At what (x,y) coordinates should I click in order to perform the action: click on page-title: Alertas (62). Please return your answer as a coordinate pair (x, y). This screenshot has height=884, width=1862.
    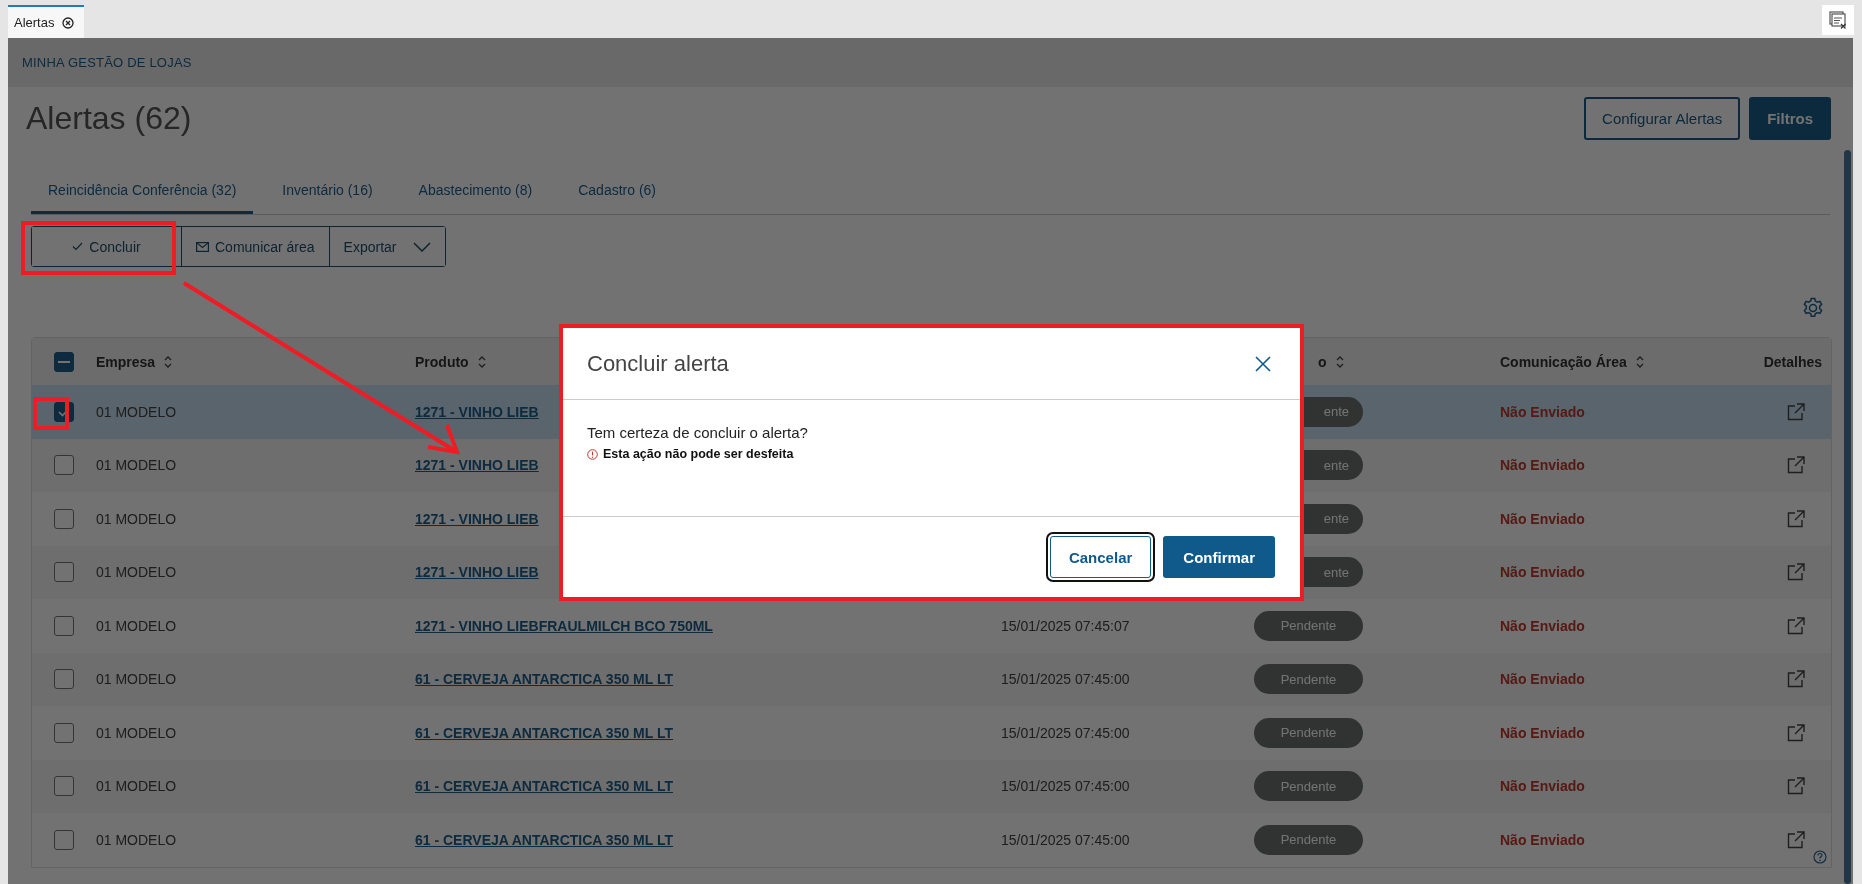
    Looking at the image, I should click on (109, 118).